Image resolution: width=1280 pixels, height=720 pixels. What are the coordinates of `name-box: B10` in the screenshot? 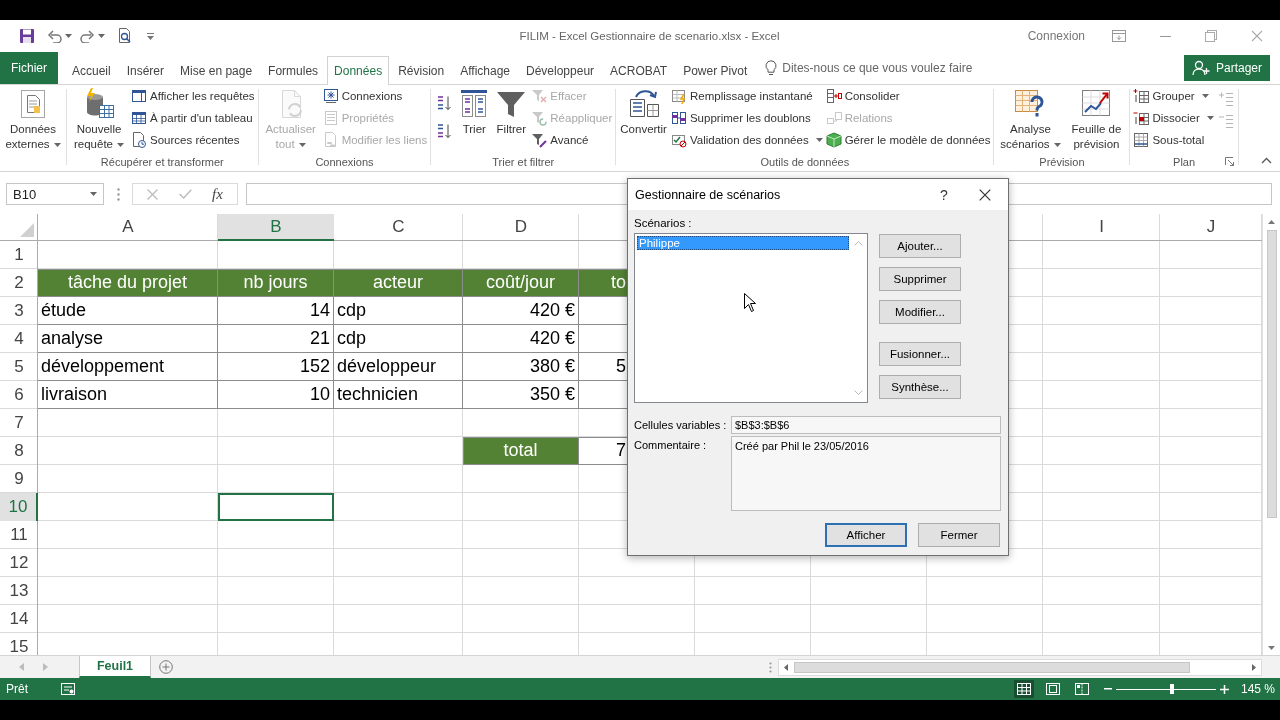 It's located at (55, 194).